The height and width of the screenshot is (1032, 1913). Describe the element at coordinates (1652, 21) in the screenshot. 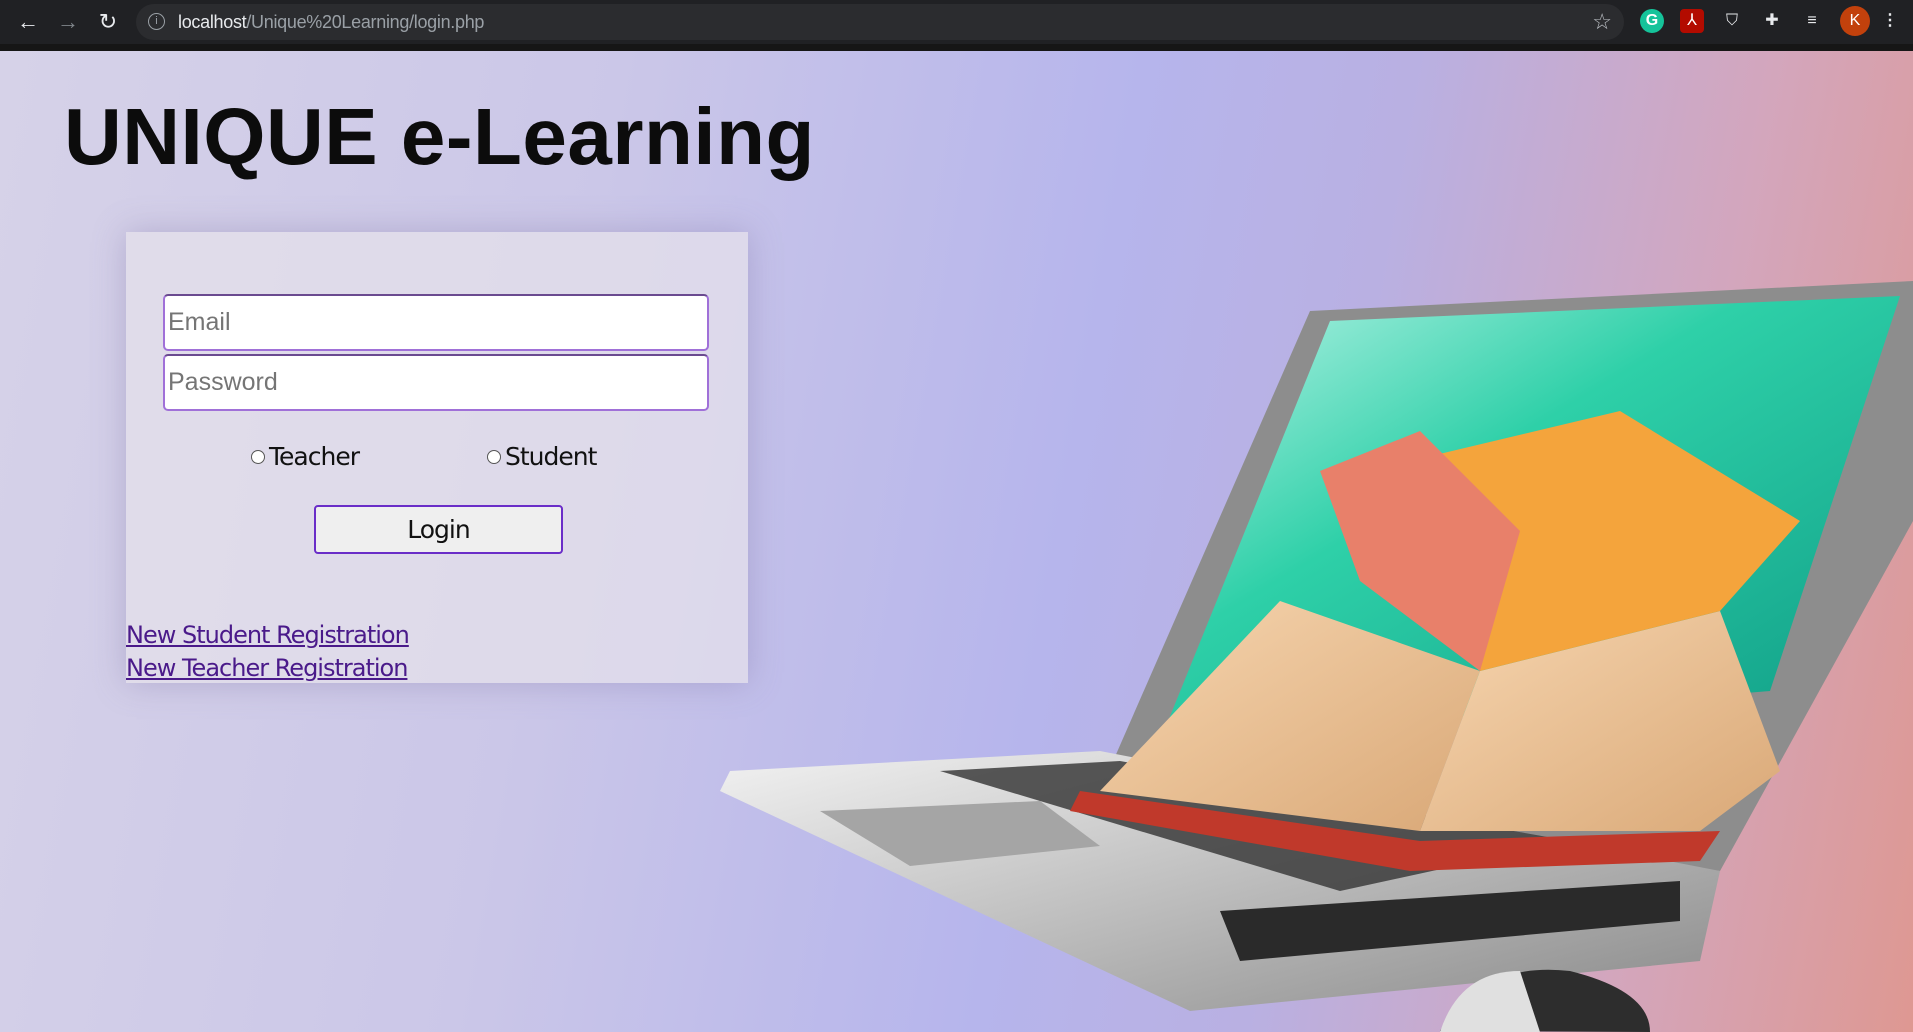

I see `grammarly-icon: G` at that location.